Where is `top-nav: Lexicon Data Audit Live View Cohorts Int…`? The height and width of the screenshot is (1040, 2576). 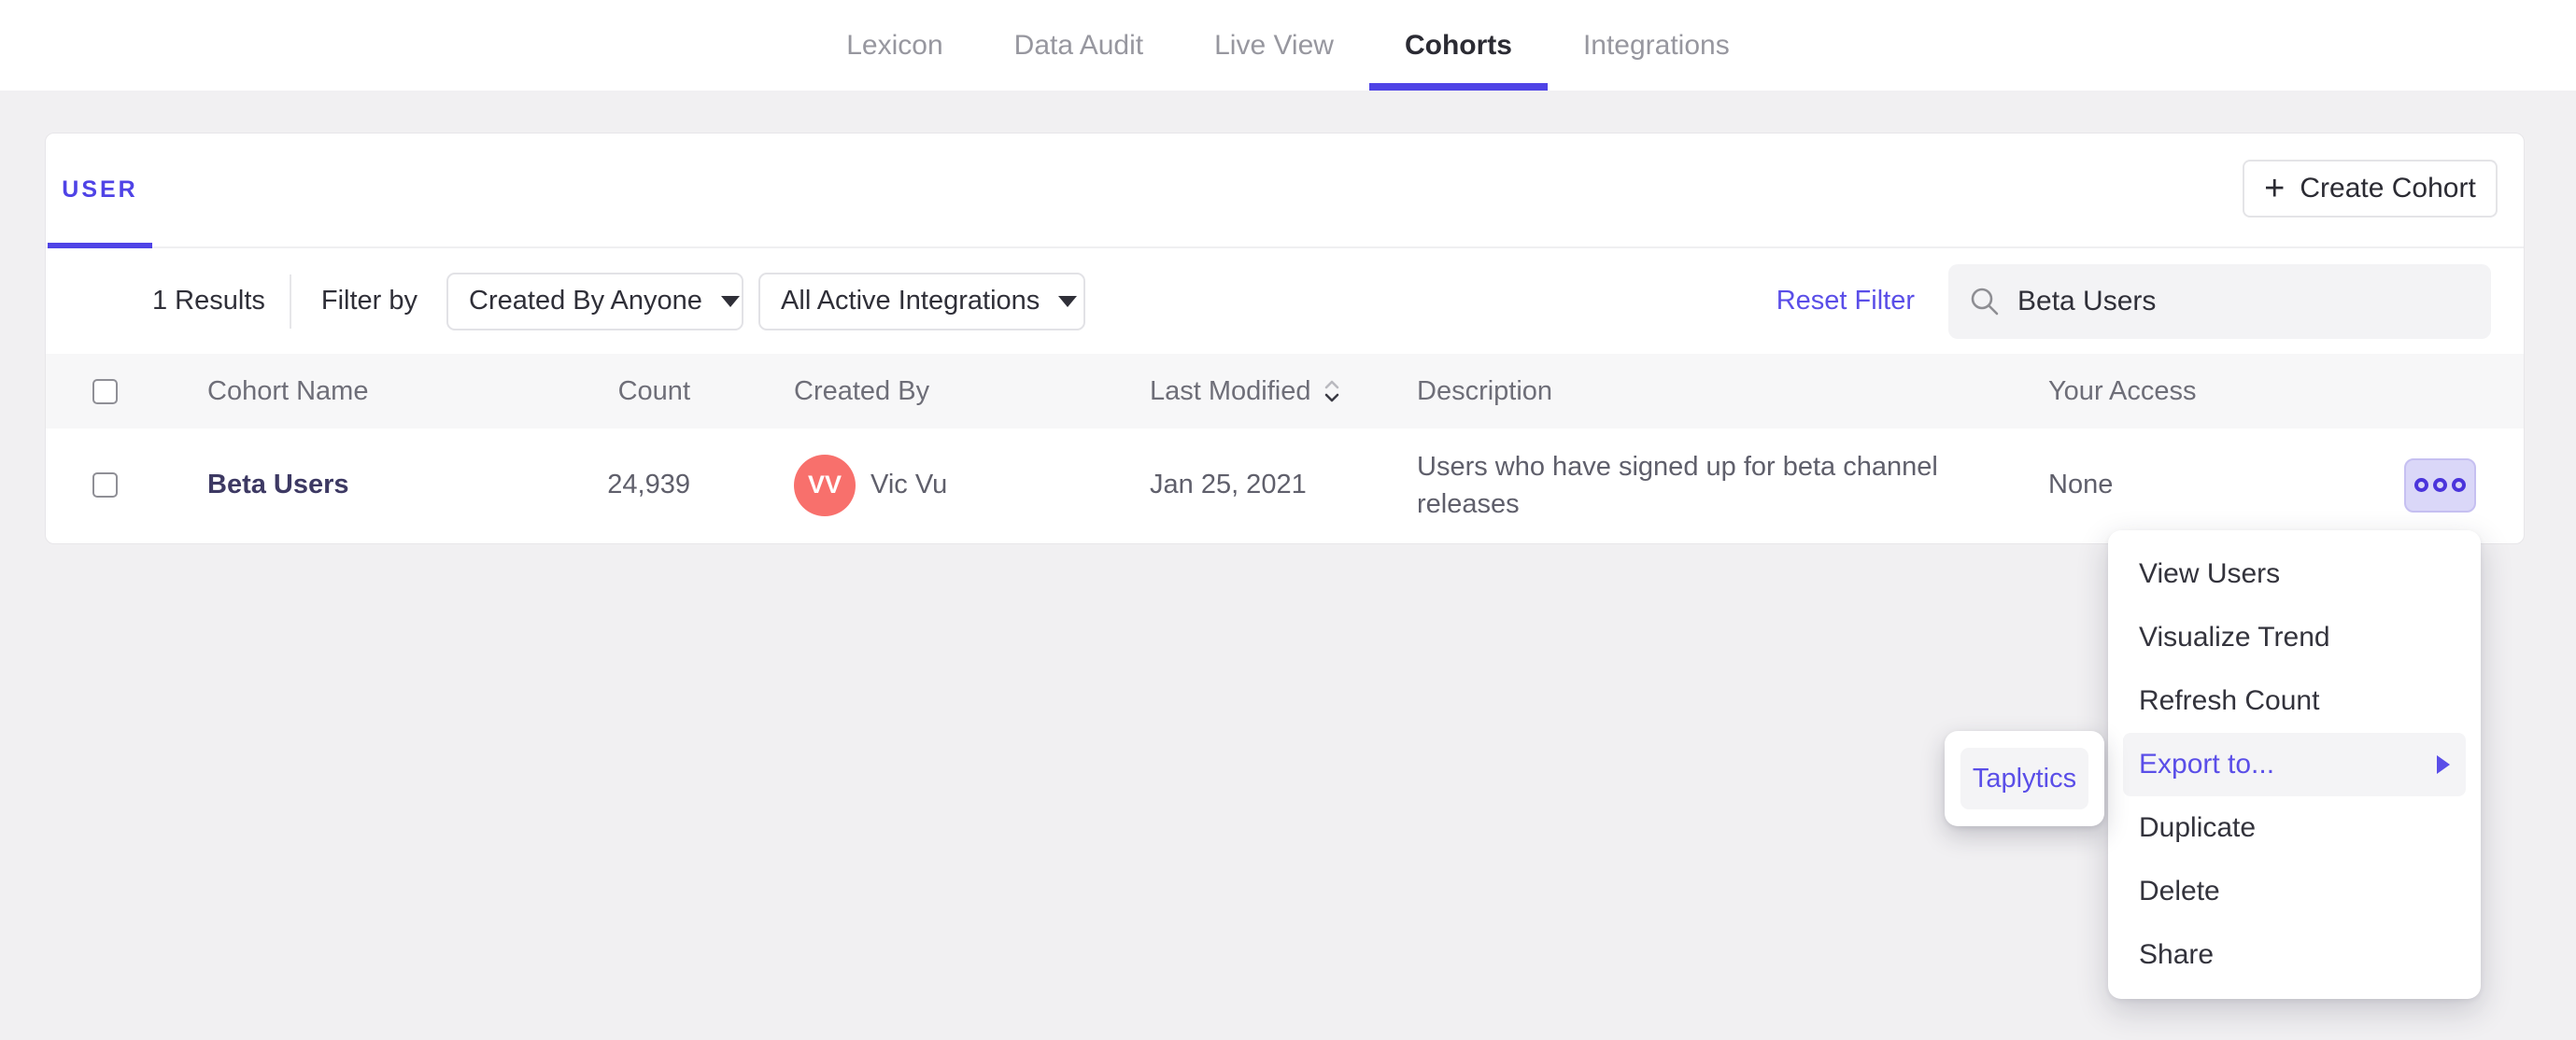
top-nav: Lexicon Data Audit Live View Cohorts Int… is located at coordinates (1287, 45).